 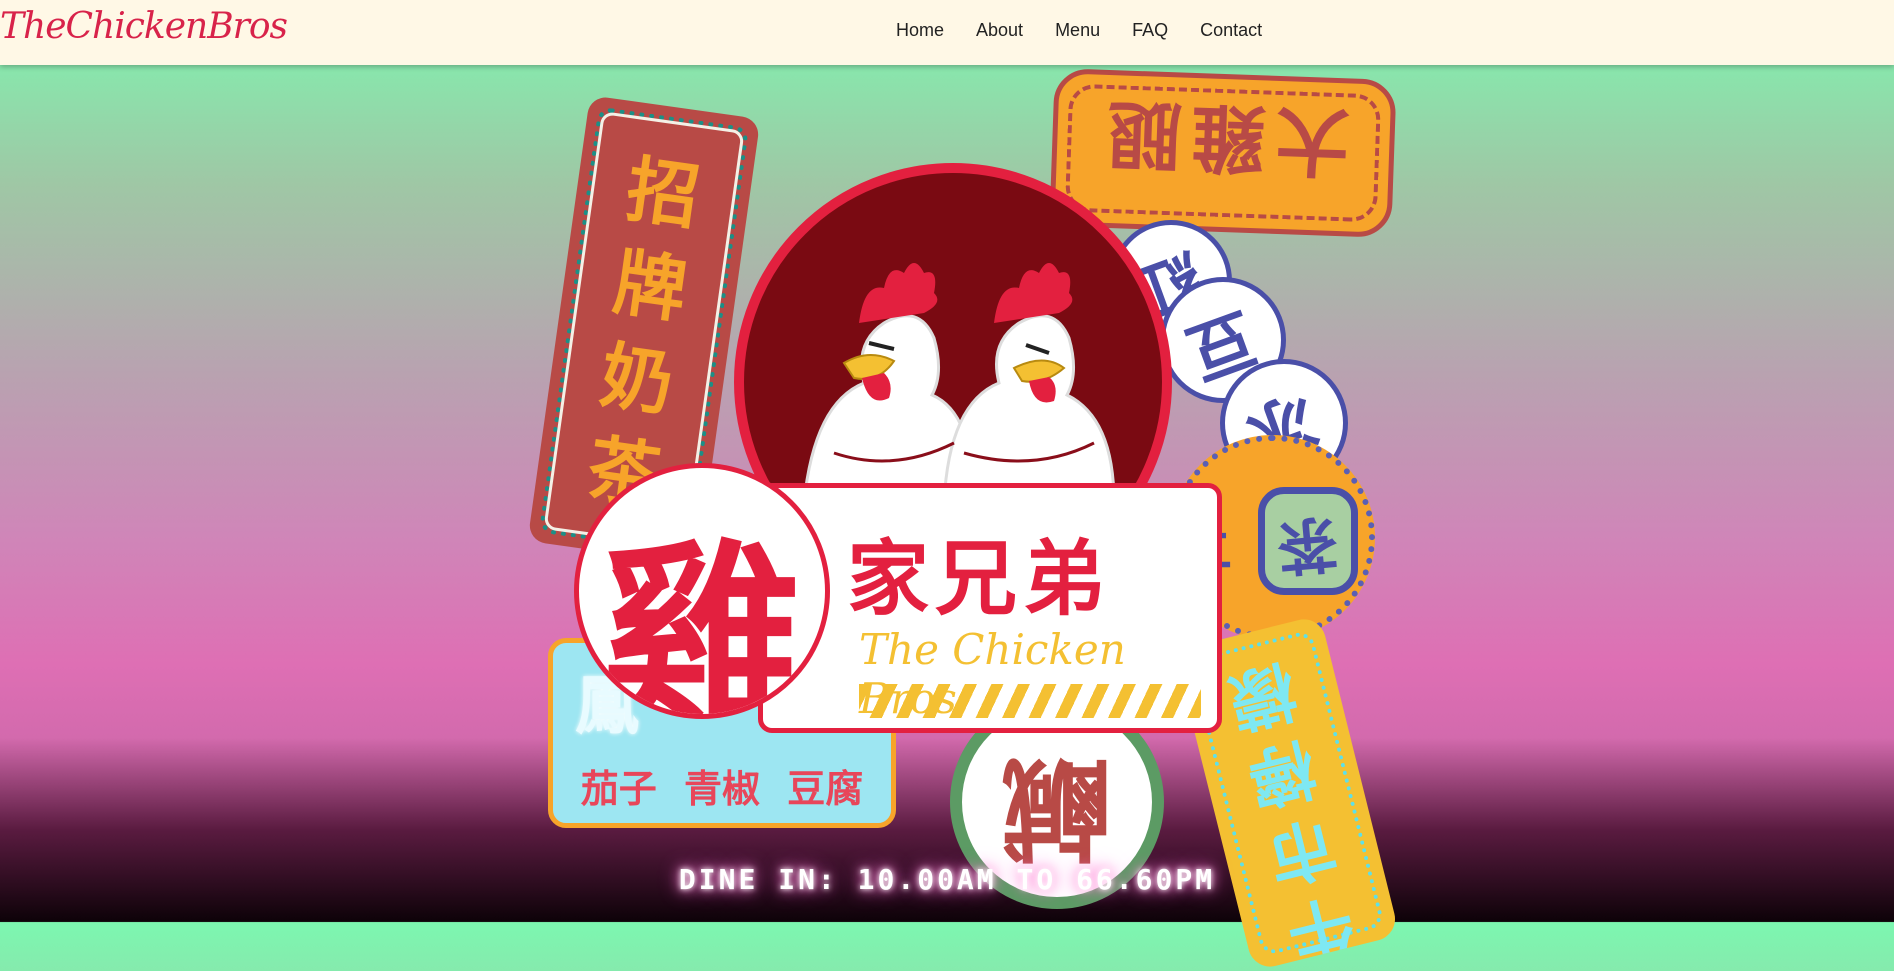 I want to click on nav-about-link: About, so click(x=999, y=30).